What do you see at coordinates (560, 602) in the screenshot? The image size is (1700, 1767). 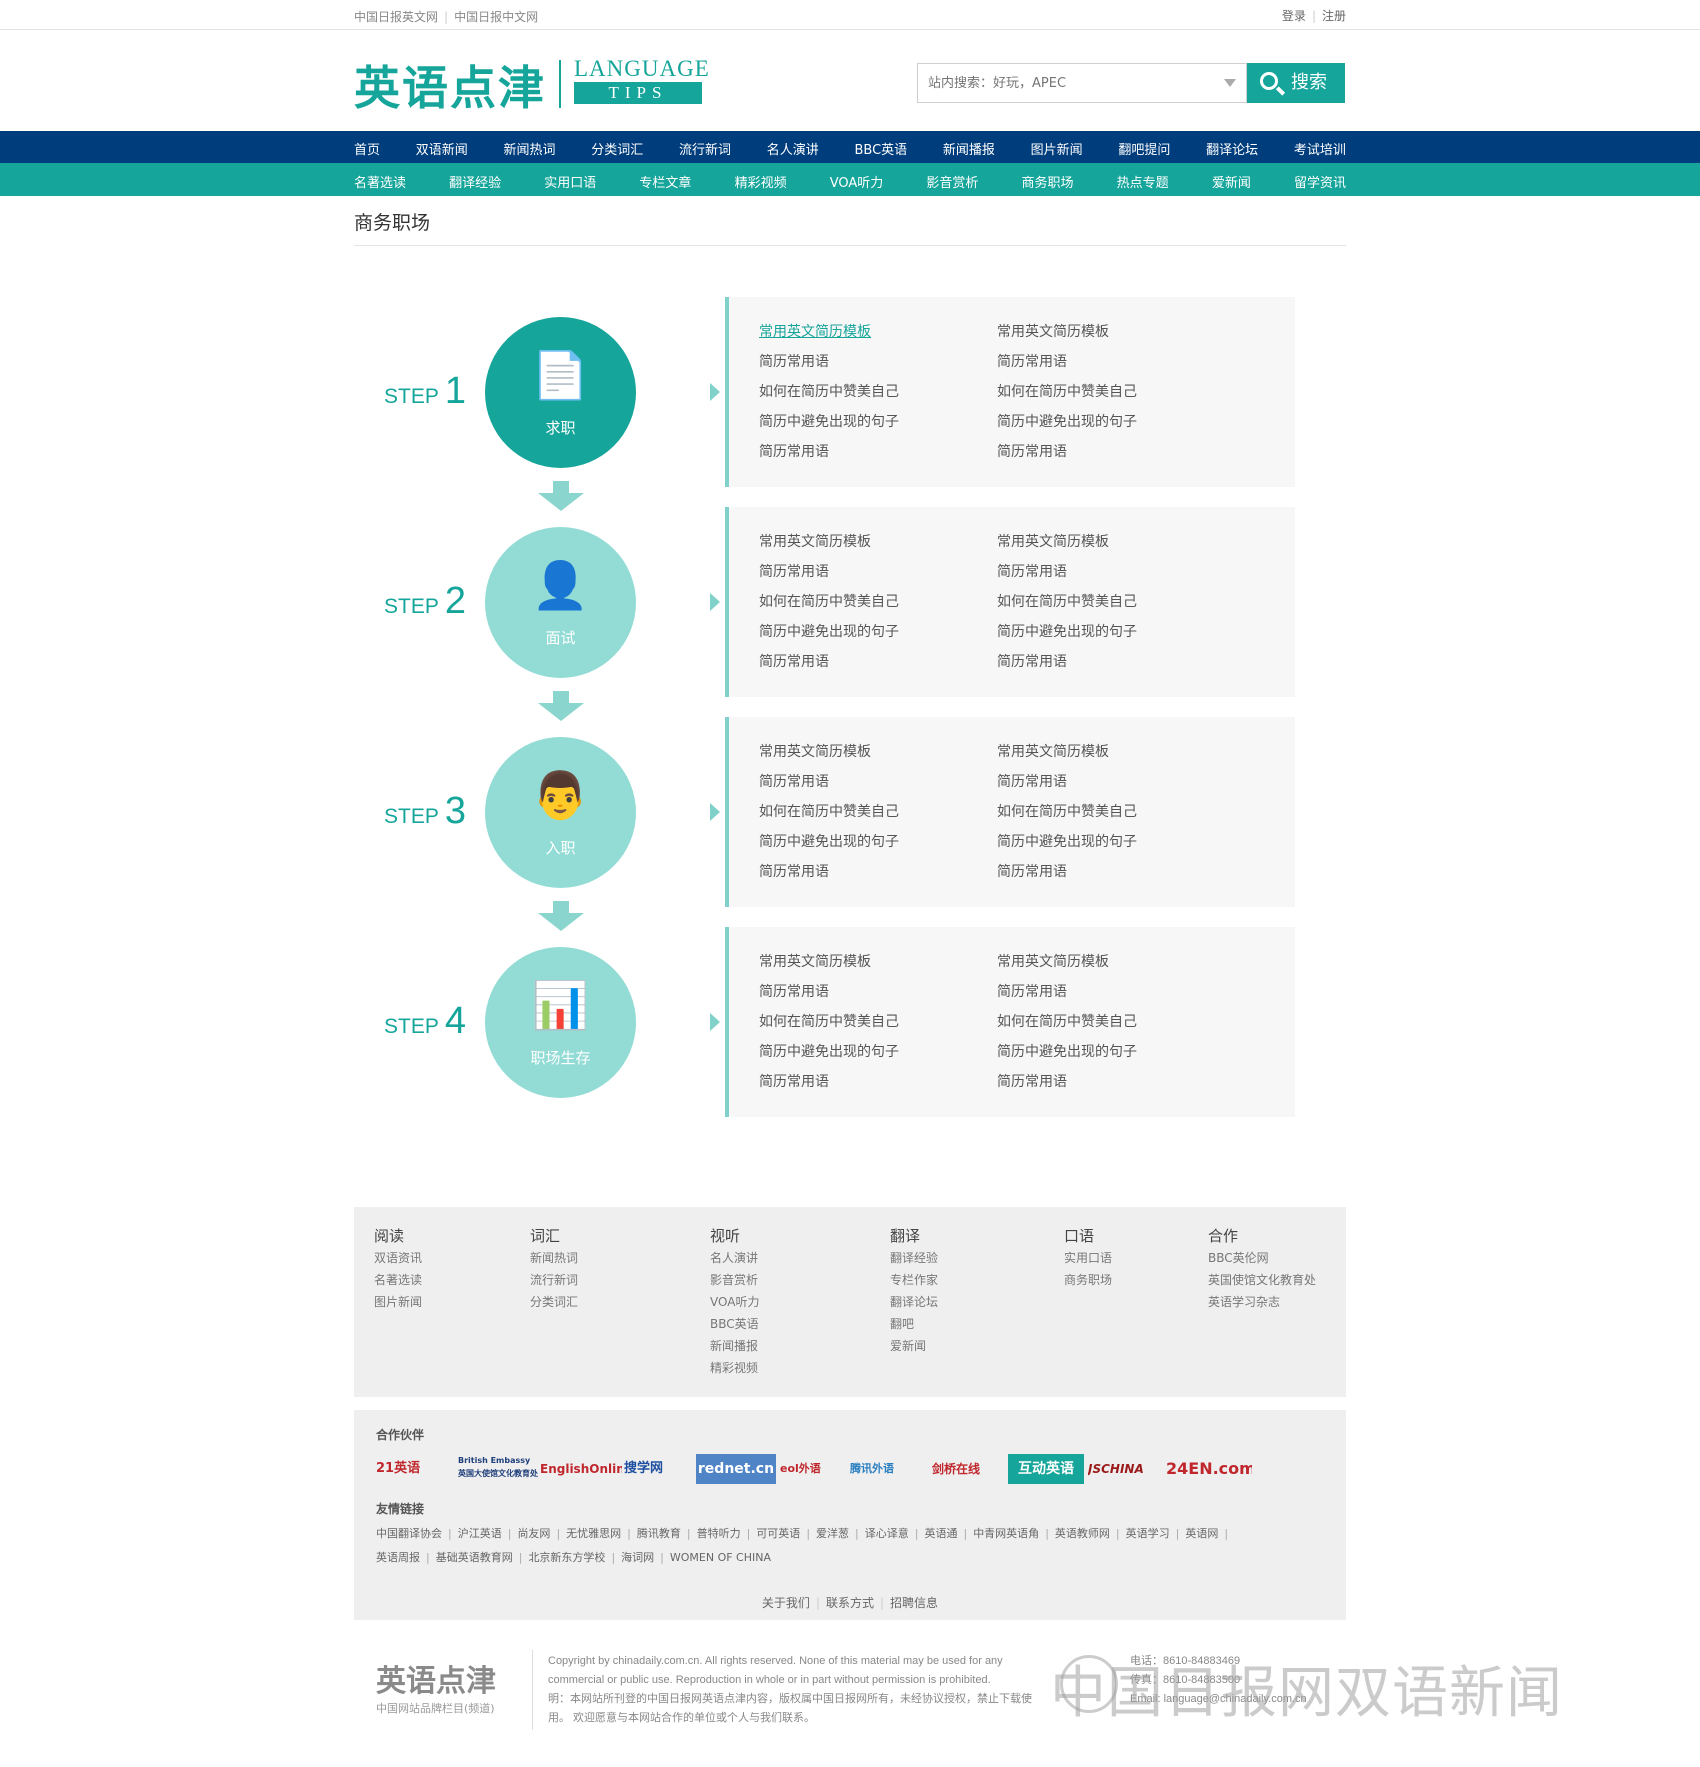 I see `step-circle: 👤 面试` at bounding box center [560, 602].